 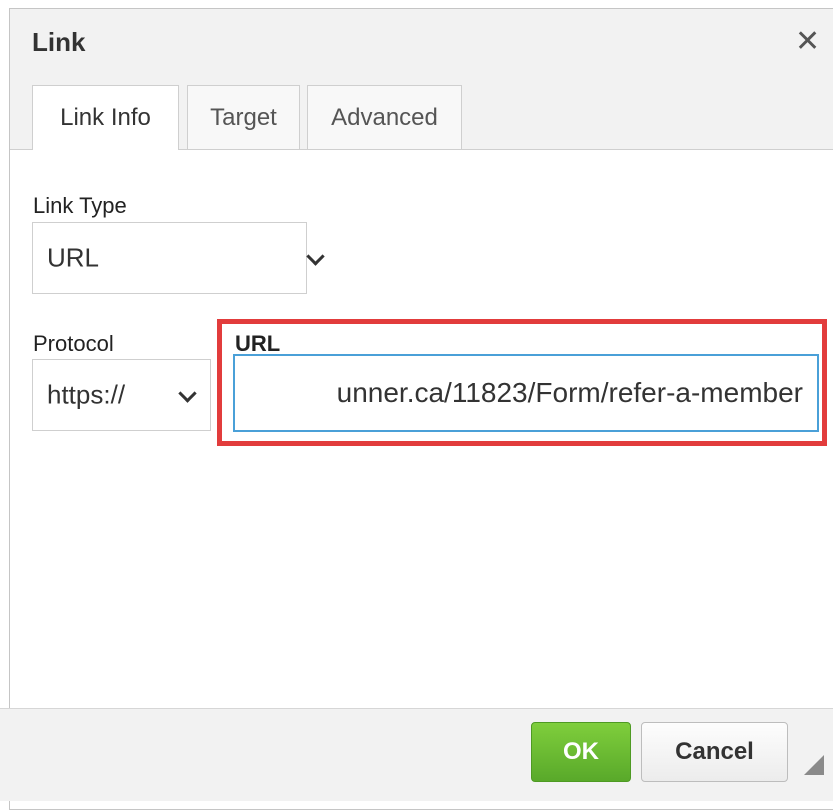 I want to click on tab-advanced: Advanced, so click(x=384, y=117).